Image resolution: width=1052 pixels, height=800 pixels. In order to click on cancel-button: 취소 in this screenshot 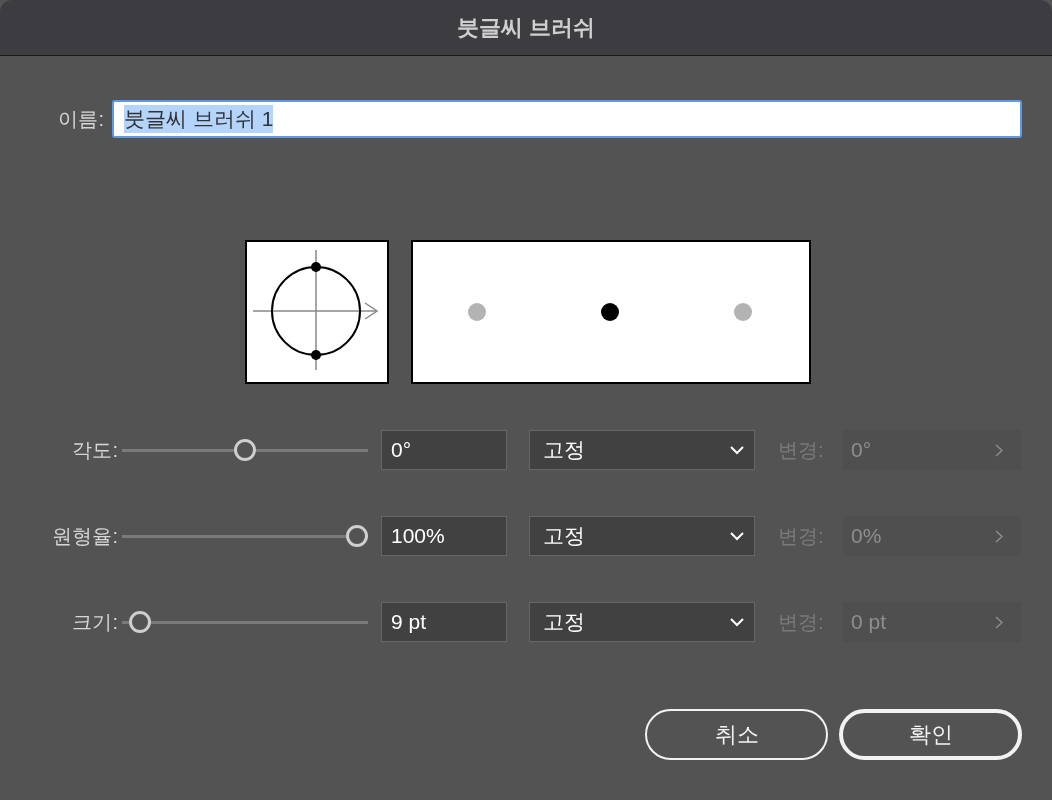, I will do `click(736, 734)`.